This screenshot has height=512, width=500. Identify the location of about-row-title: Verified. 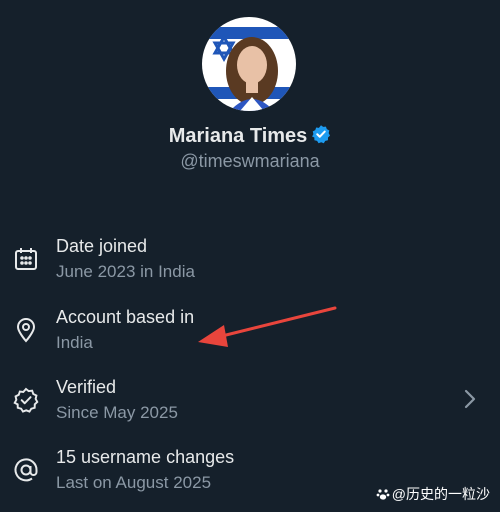
(86, 387).